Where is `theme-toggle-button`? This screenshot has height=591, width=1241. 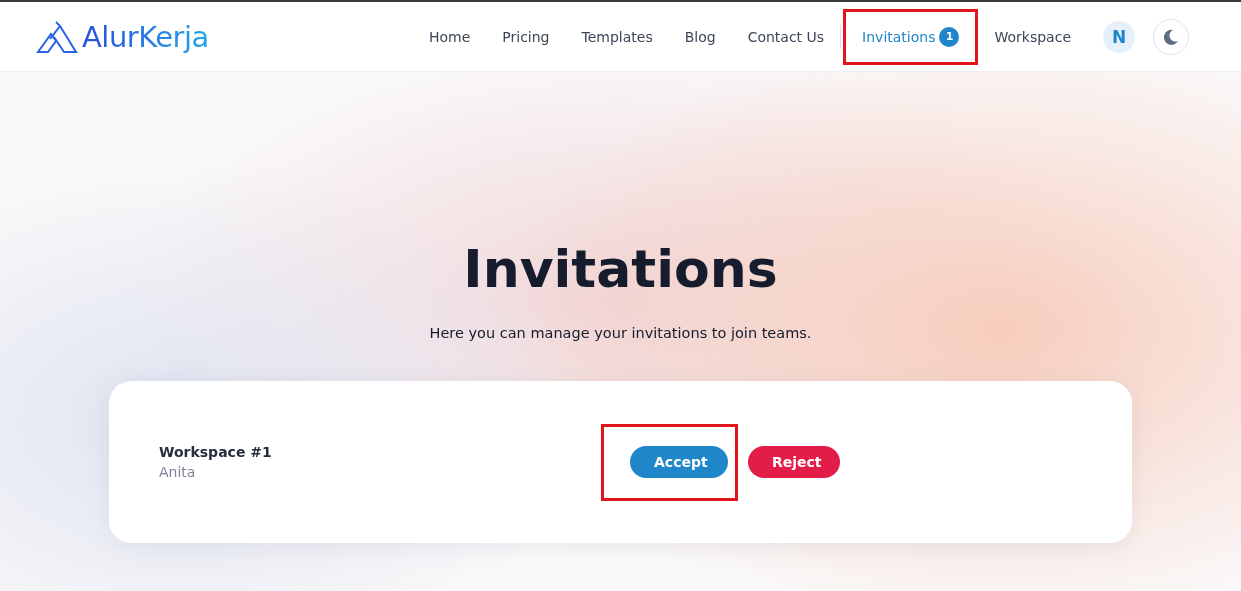 theme-toggle-button is located at coordinates (1171, 36).